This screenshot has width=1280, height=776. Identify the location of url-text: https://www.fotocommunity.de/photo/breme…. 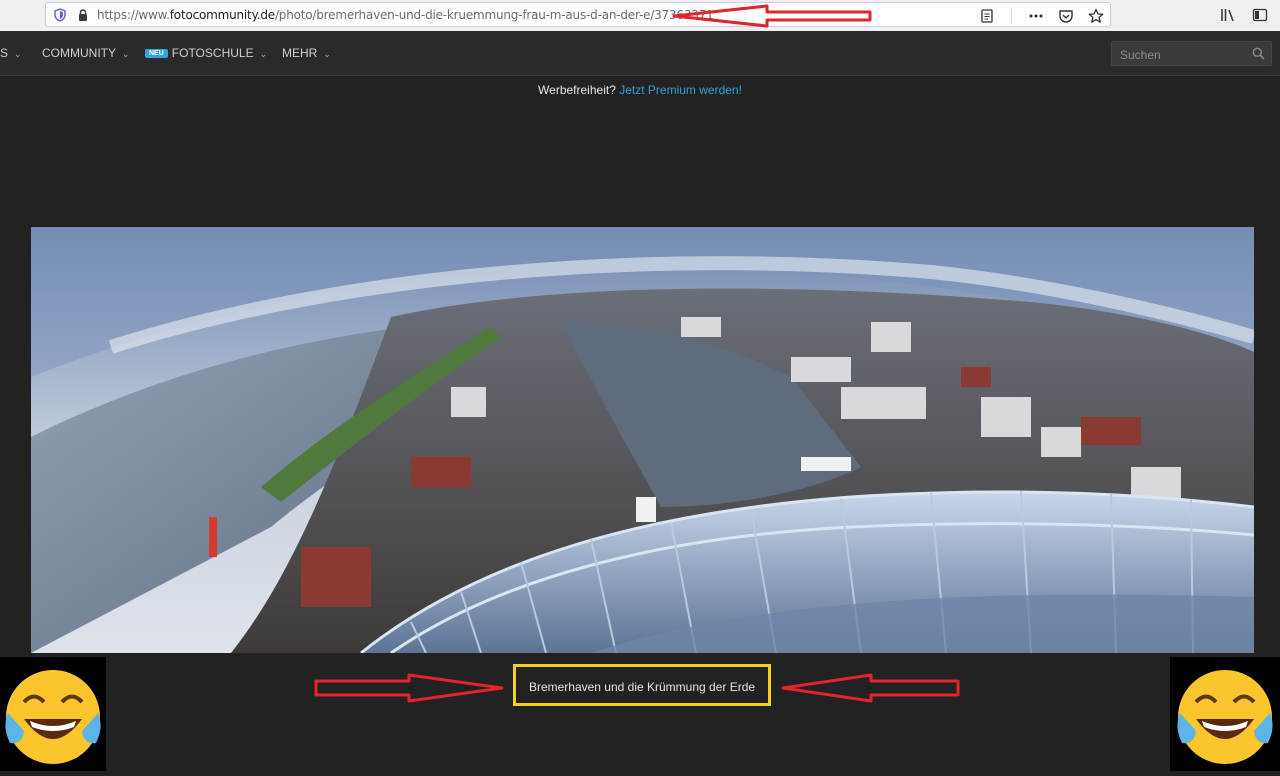
(405, 15).